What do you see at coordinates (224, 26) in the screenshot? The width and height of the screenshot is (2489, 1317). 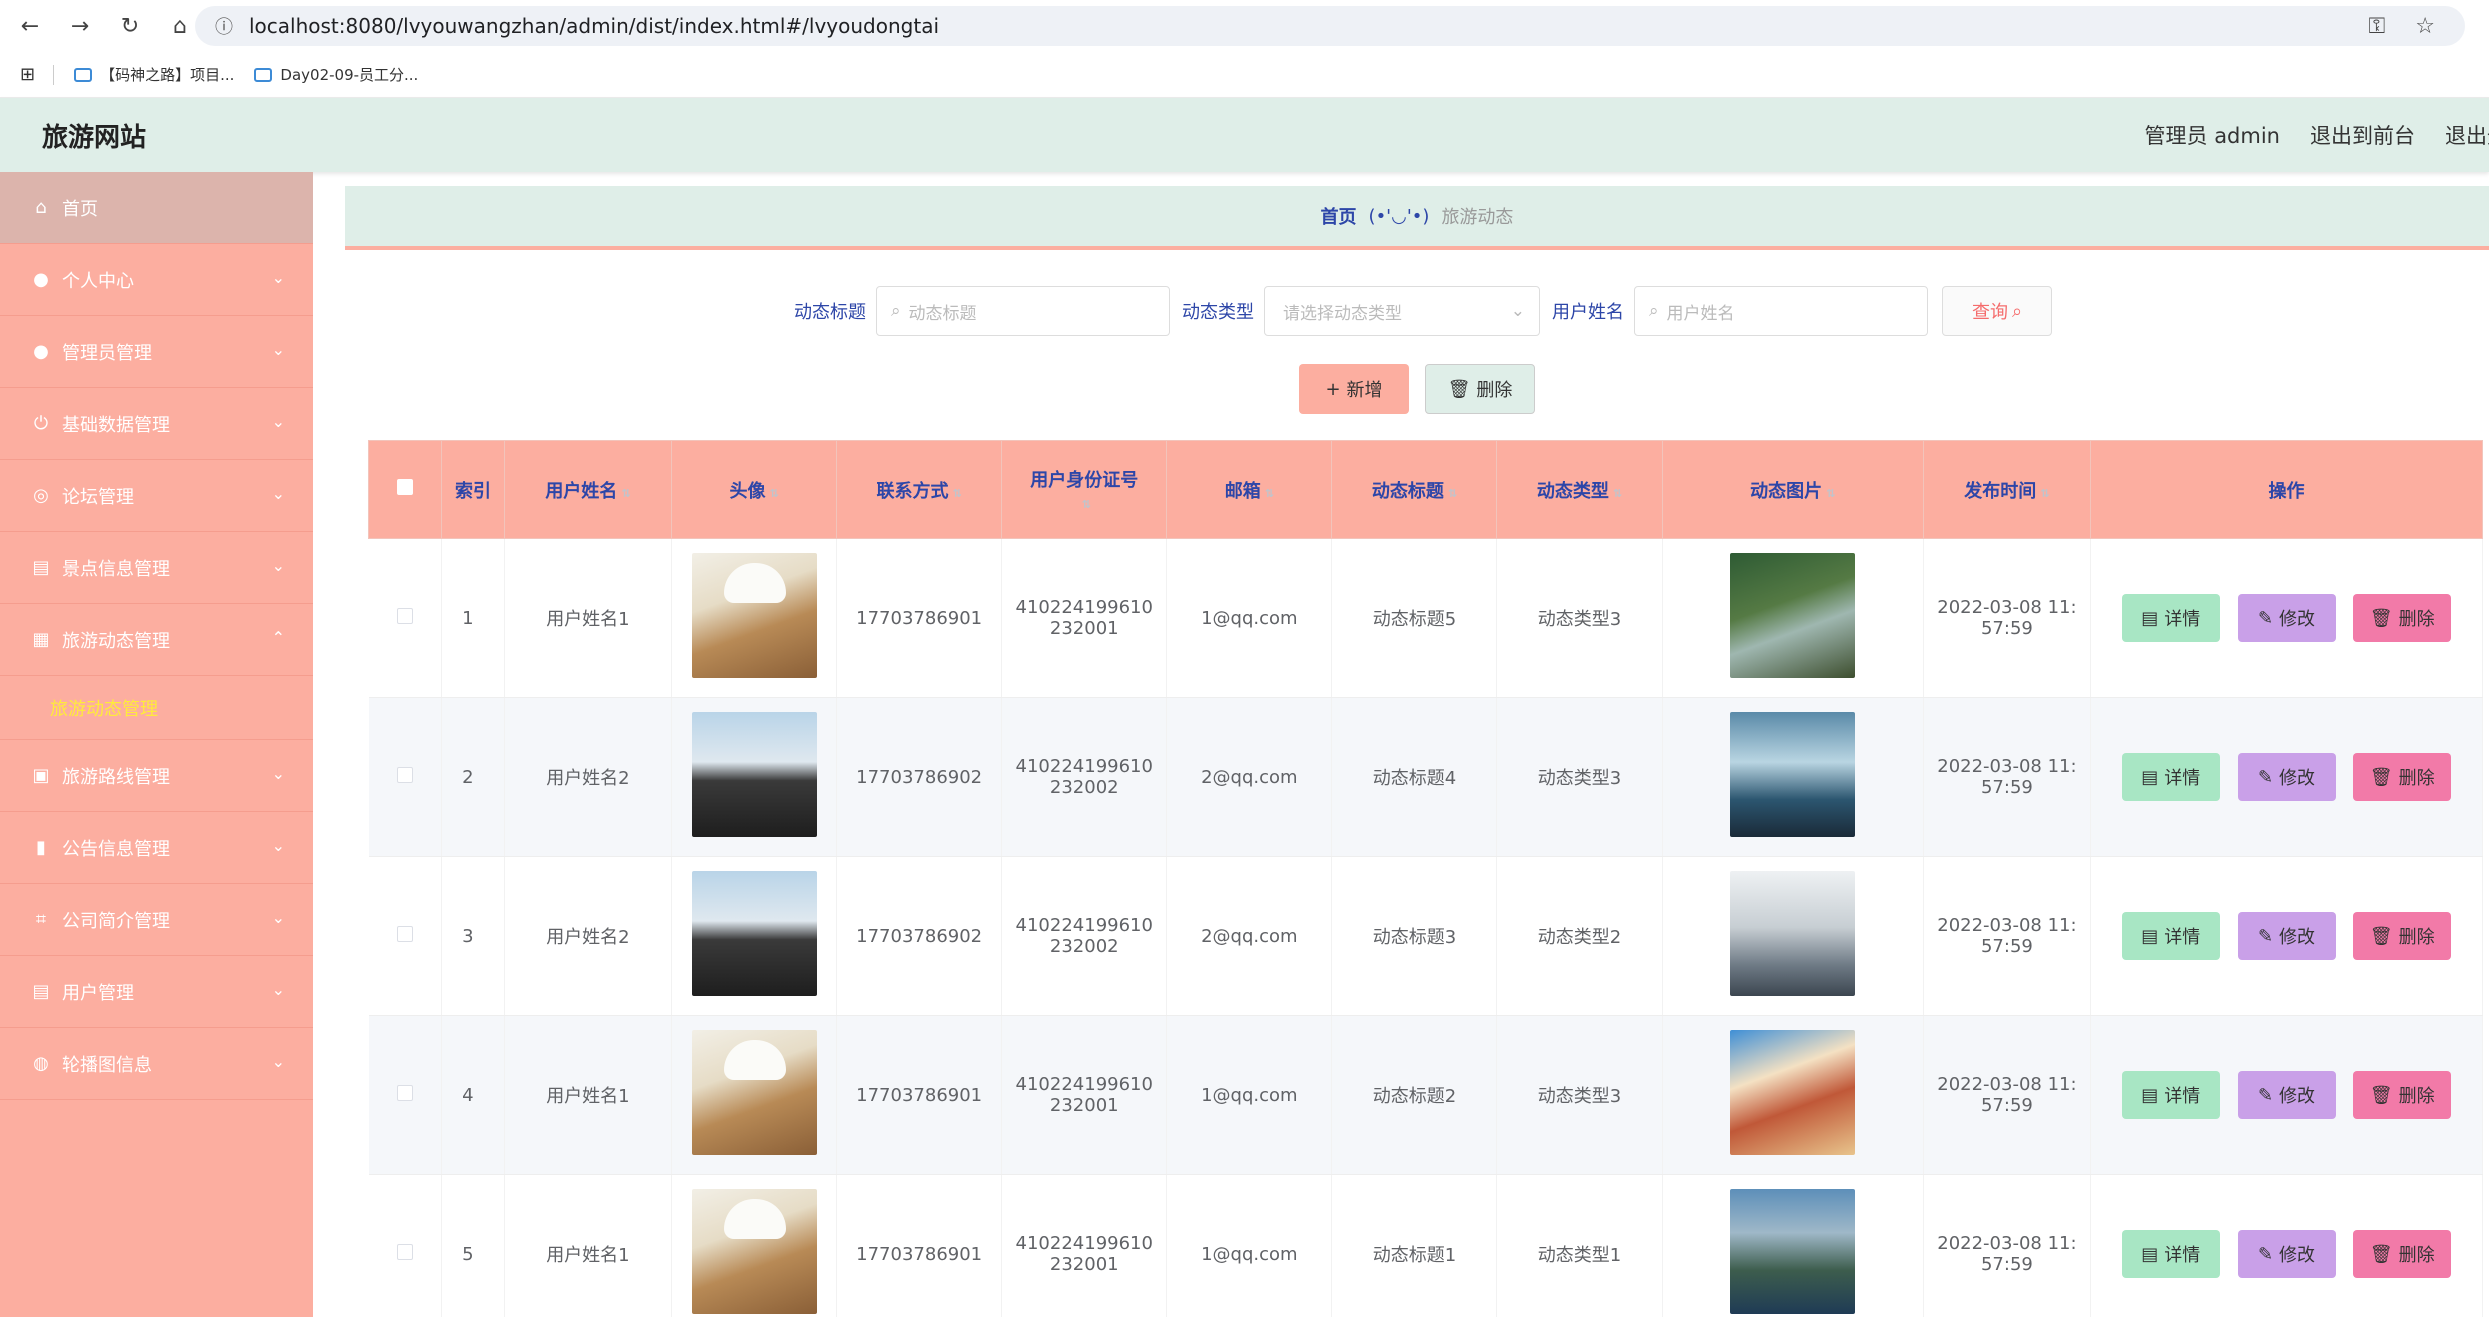 I see `site-info-icon: ⓘ` at bounding box center [224, 26].